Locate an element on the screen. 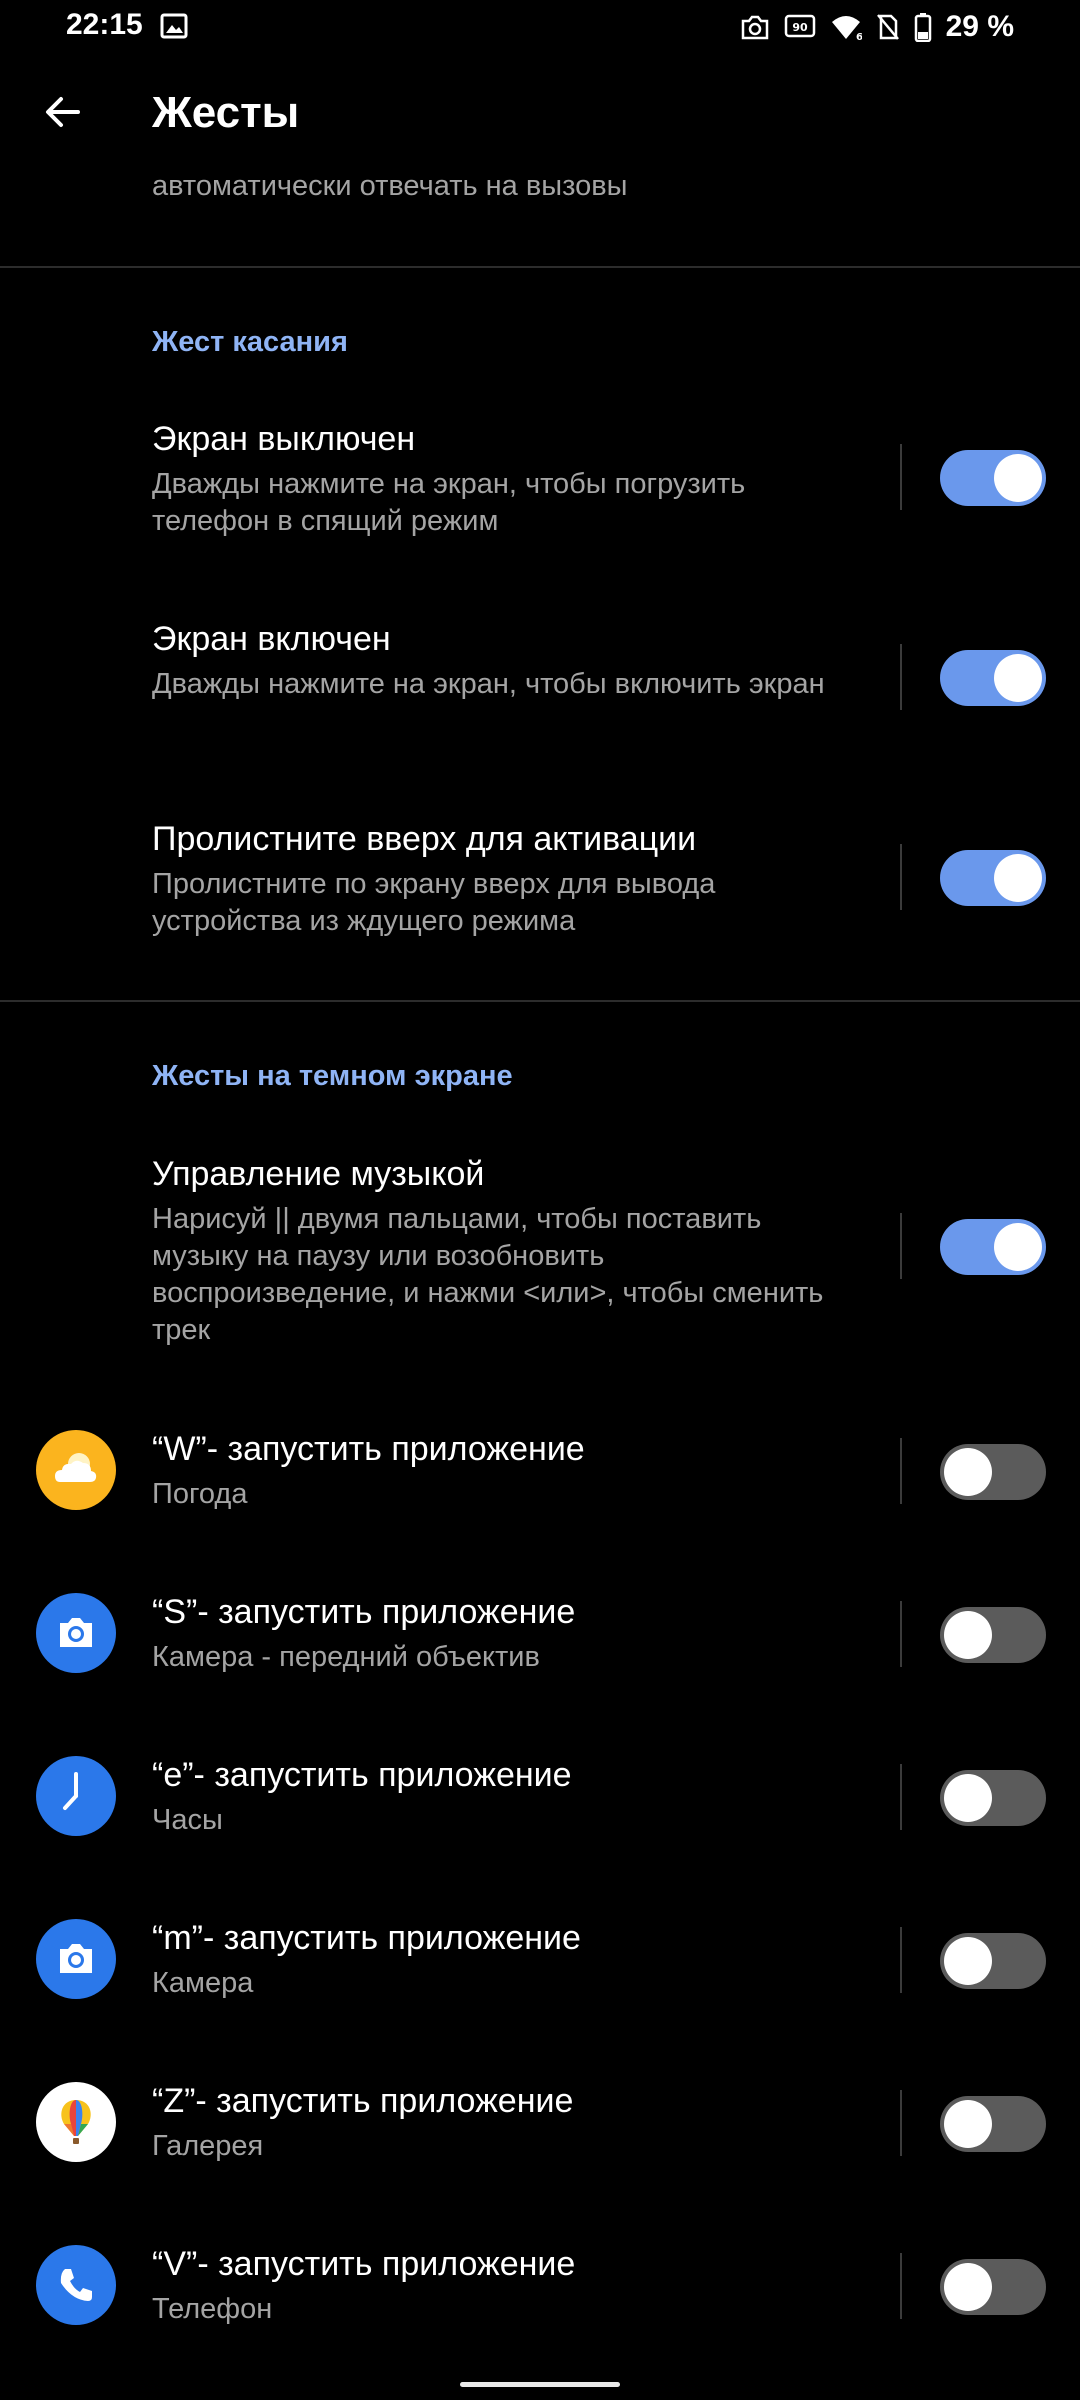  status-icons: 90 6 29 % is located at coordinates (877, 27).